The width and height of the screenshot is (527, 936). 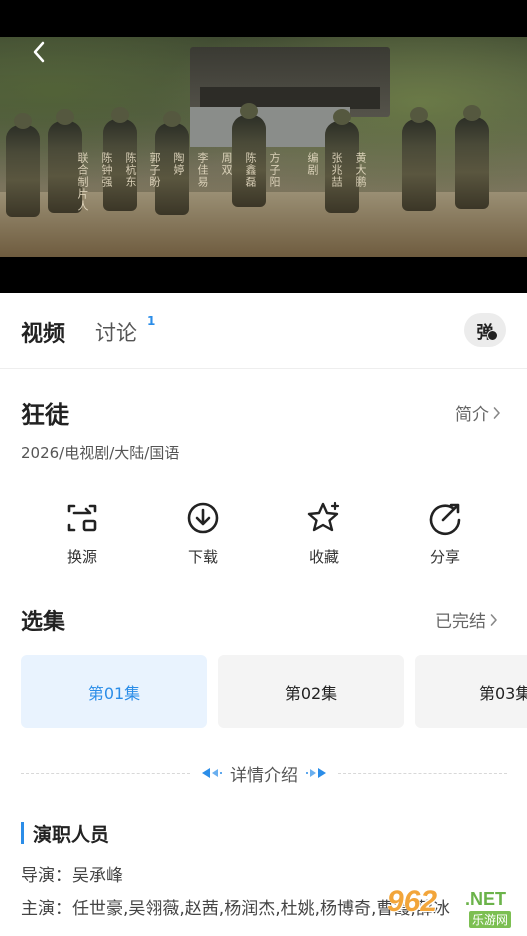 What do you see at coordinates (263, 331) in the screenshot?
I see `content-tabs: 视频 讨论 1 弹` at bounding box center [263, 331].